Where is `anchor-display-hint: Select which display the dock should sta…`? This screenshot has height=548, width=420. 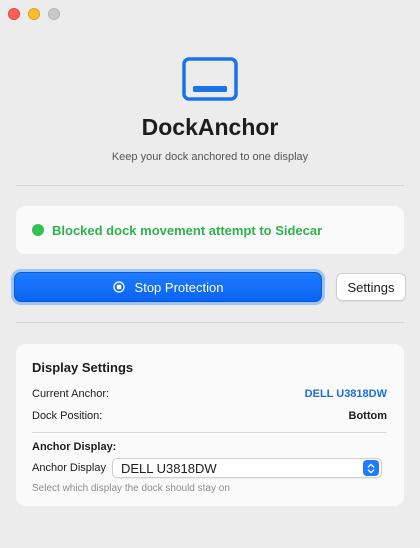 anchor-display-hint: Select which display the dock should sta… is located at coordinates (131, 488).